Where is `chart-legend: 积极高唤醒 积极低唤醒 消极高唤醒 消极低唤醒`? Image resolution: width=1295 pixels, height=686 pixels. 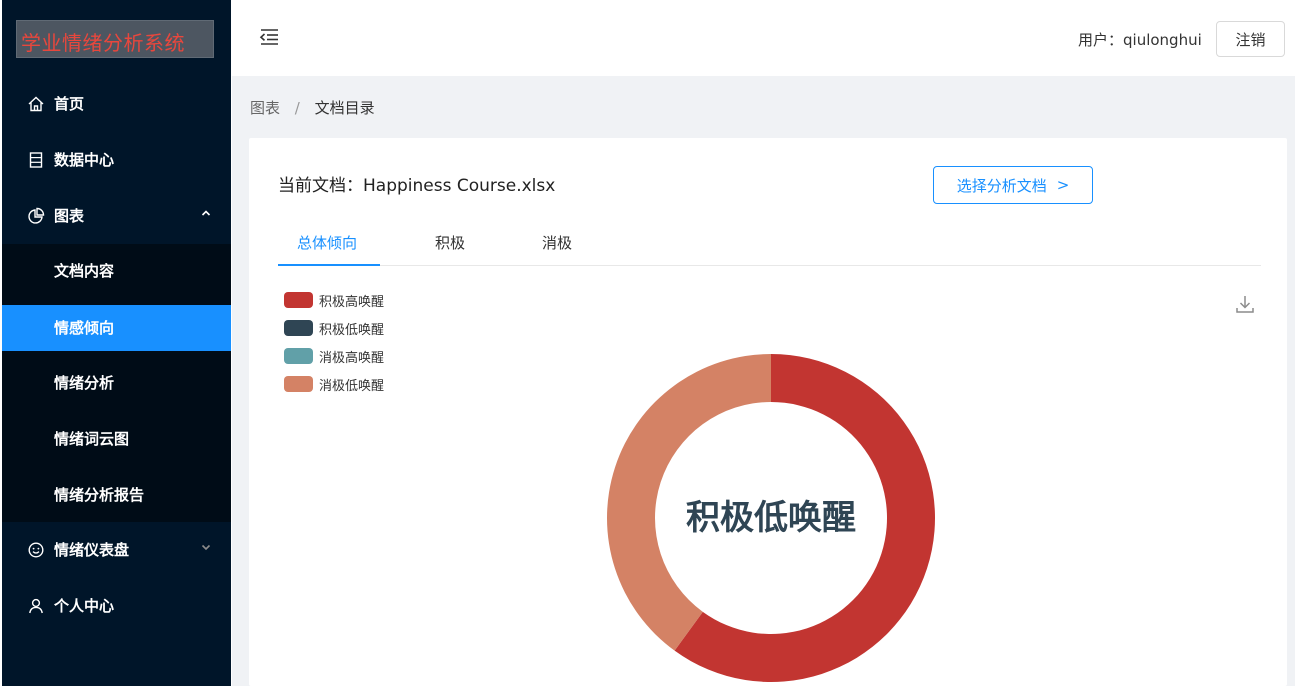
chart-legend: 积极高唤醒 积极低唤醒 消极高唤醒 消极低唤醒 is located at coordinates (334, 342).